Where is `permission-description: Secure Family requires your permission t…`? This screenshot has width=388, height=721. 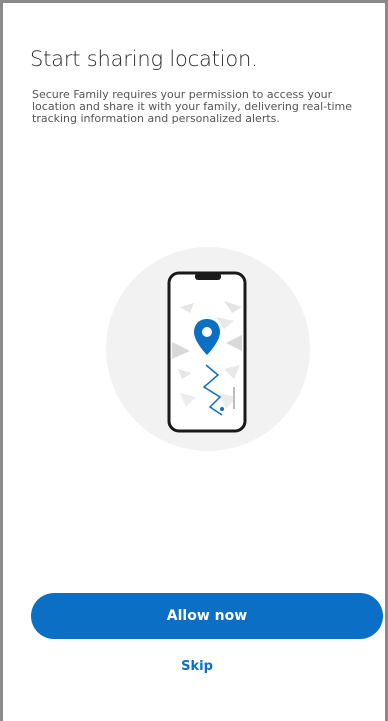 permission-description: Secure Family requires your permission t… is located at coordinates (192, 106).